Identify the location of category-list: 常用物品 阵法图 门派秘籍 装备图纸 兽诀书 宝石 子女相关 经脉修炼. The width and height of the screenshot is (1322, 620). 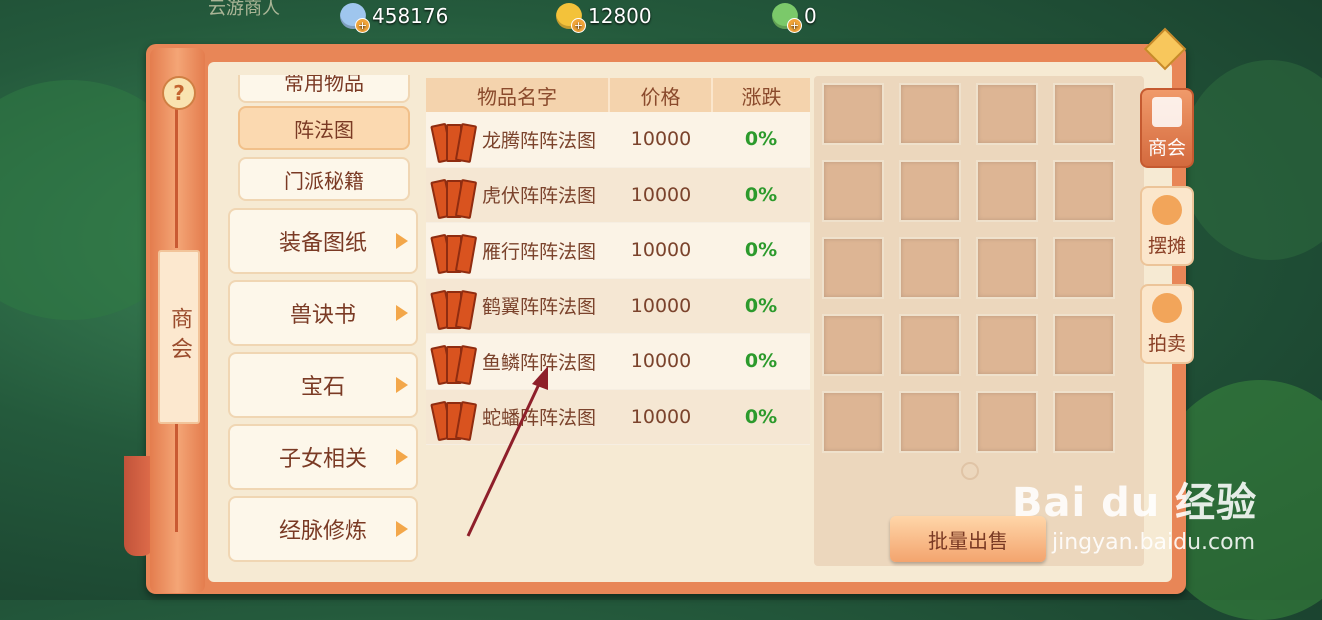
(324, 320).